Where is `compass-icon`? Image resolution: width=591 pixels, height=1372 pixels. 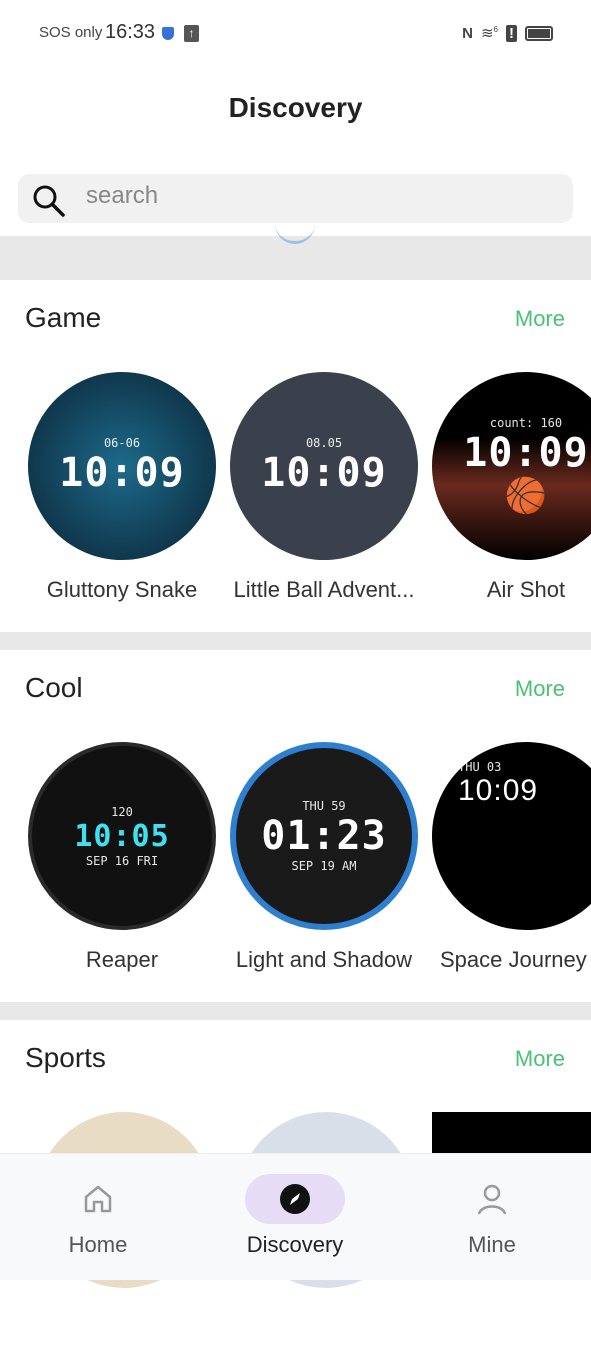
compass-icon is located at coordinates (295, 1199).